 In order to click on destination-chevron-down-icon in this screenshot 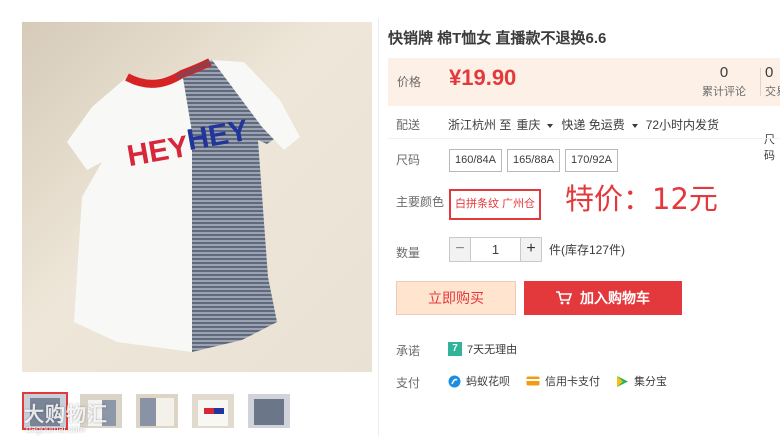, I will do `click(550, 125)`.